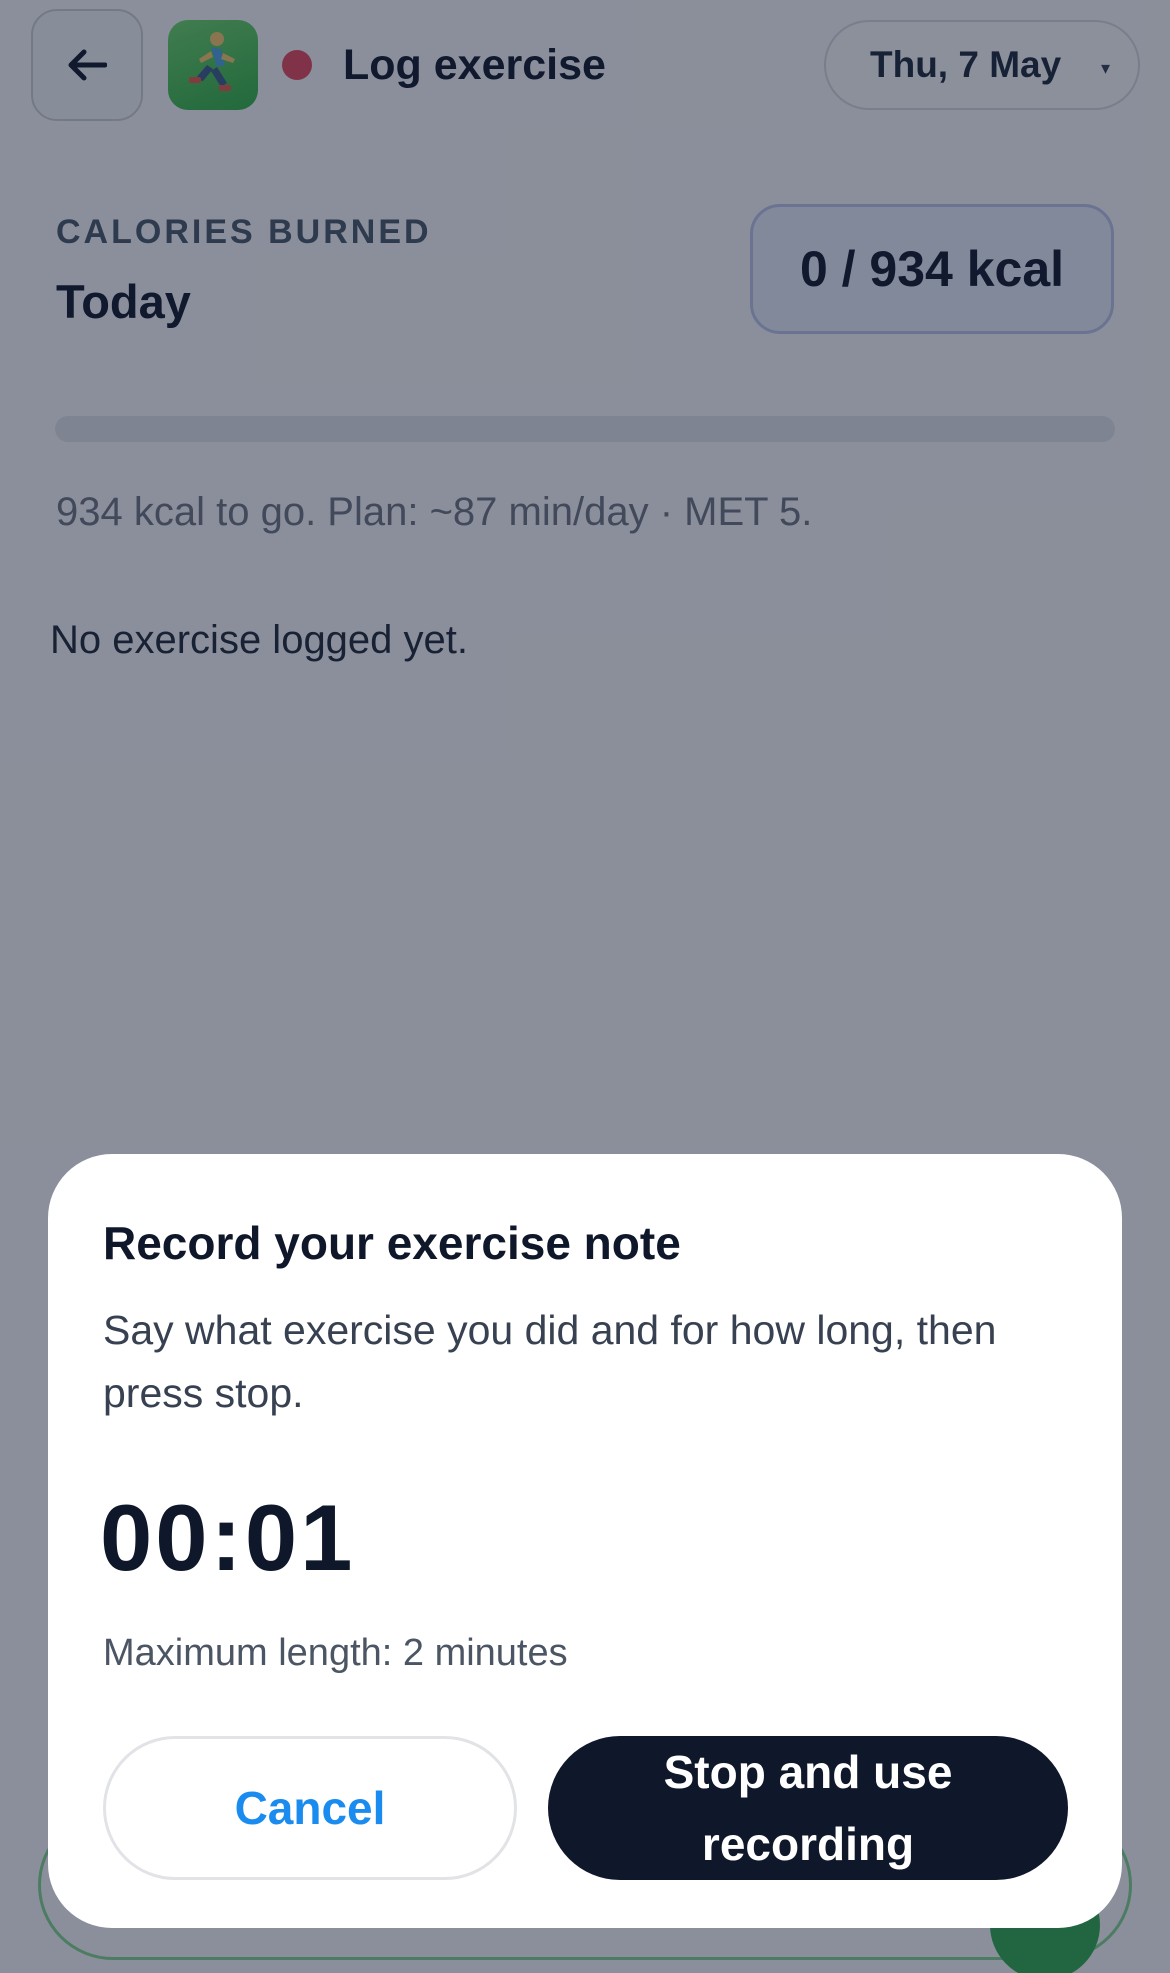 This screenshot has height=1973, width=1170. Describe the element at coordinates (392, 1243) in the screenshot. I see `modal-title: Record your exercise note` at that location.